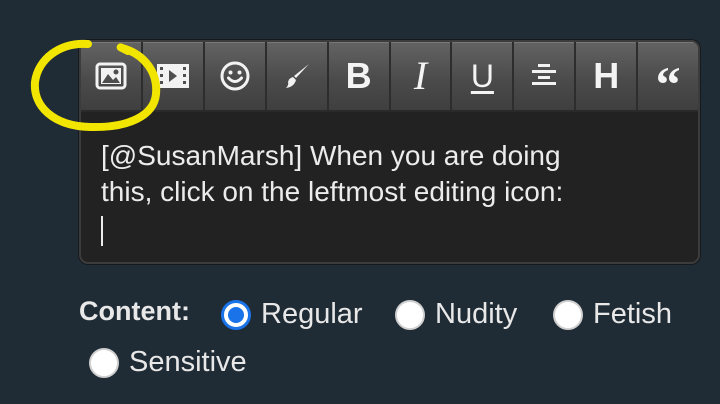  I want to click on emoji-icon, so click(235, 76).